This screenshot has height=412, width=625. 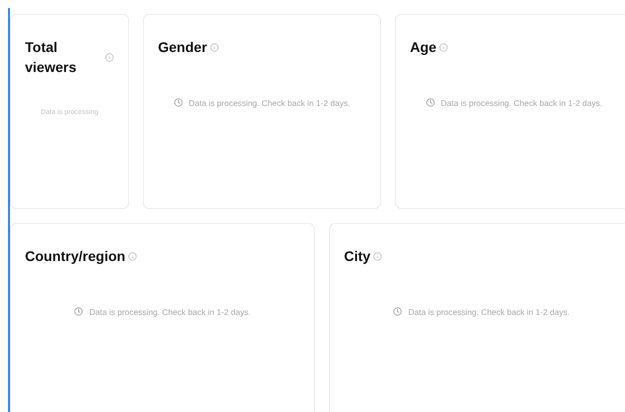 I want to click on card-title: Age, so click(x=423, y=47).